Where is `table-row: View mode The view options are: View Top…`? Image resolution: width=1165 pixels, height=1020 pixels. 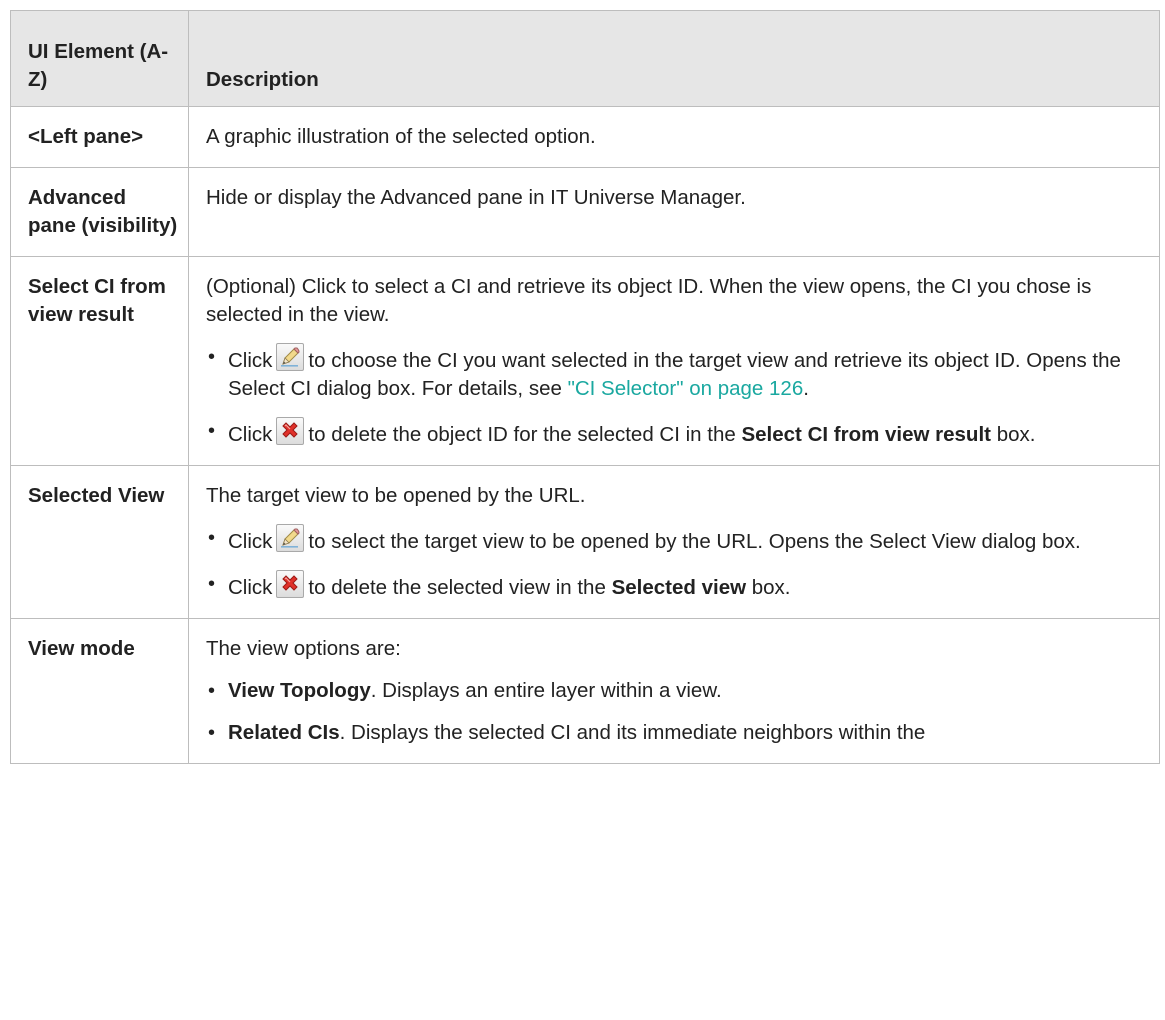 table-row: View mode The view options are: View Top… is located at coordinates (585, 691).